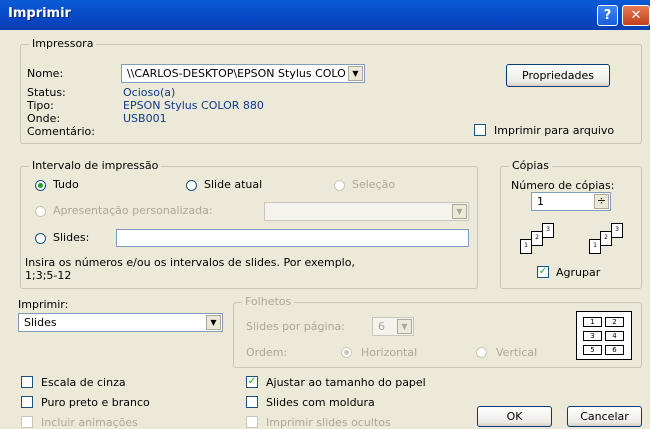  Describe the element at coordinates (601, 201) in the screenshot. I see `spinner-icon: ÷` at that location.